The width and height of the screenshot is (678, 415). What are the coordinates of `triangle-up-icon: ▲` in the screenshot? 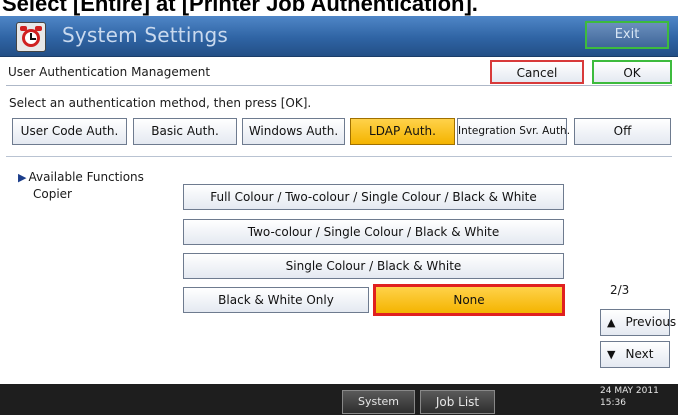 It's located at (611, 322).